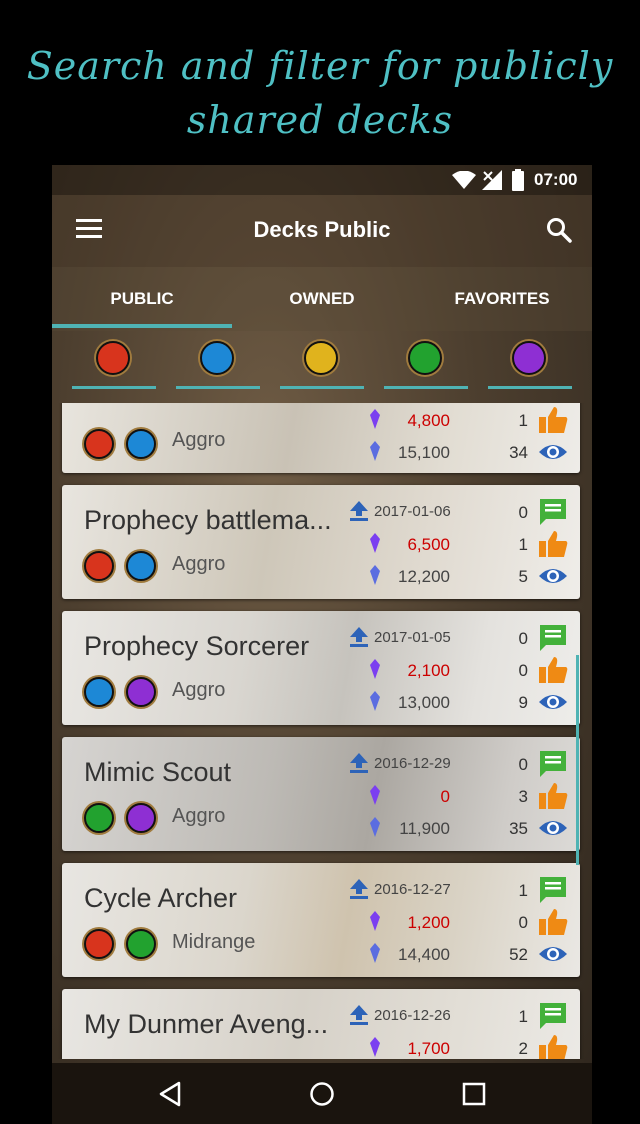 The image size is (640, 1124). Describe the element at coordinates (474, 1094) in the screenshot. I see `recents-icon` at that location.